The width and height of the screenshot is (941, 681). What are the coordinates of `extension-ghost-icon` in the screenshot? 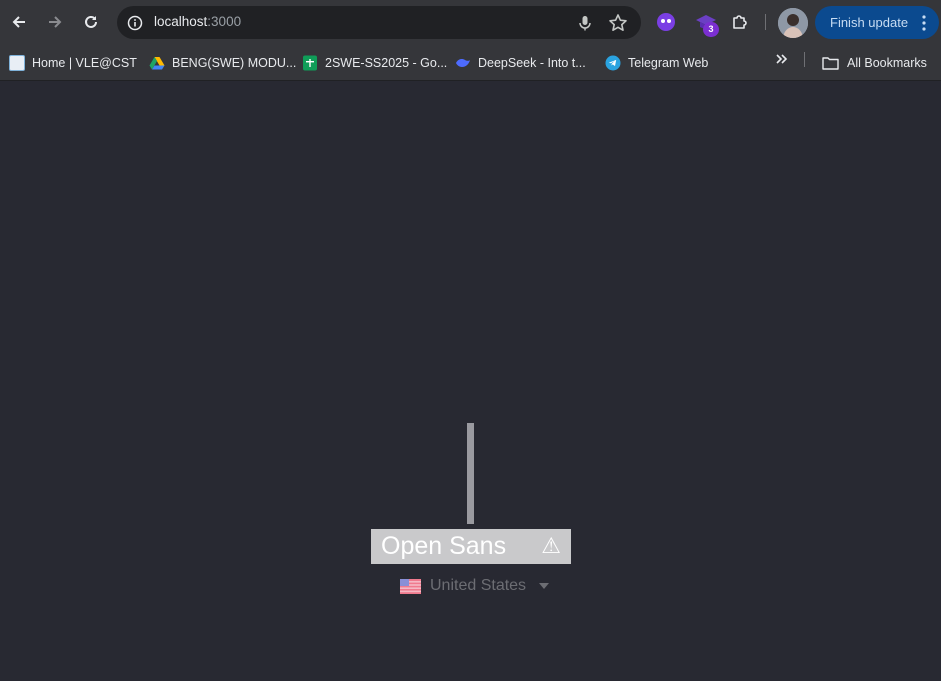 It's located at (666, 22).